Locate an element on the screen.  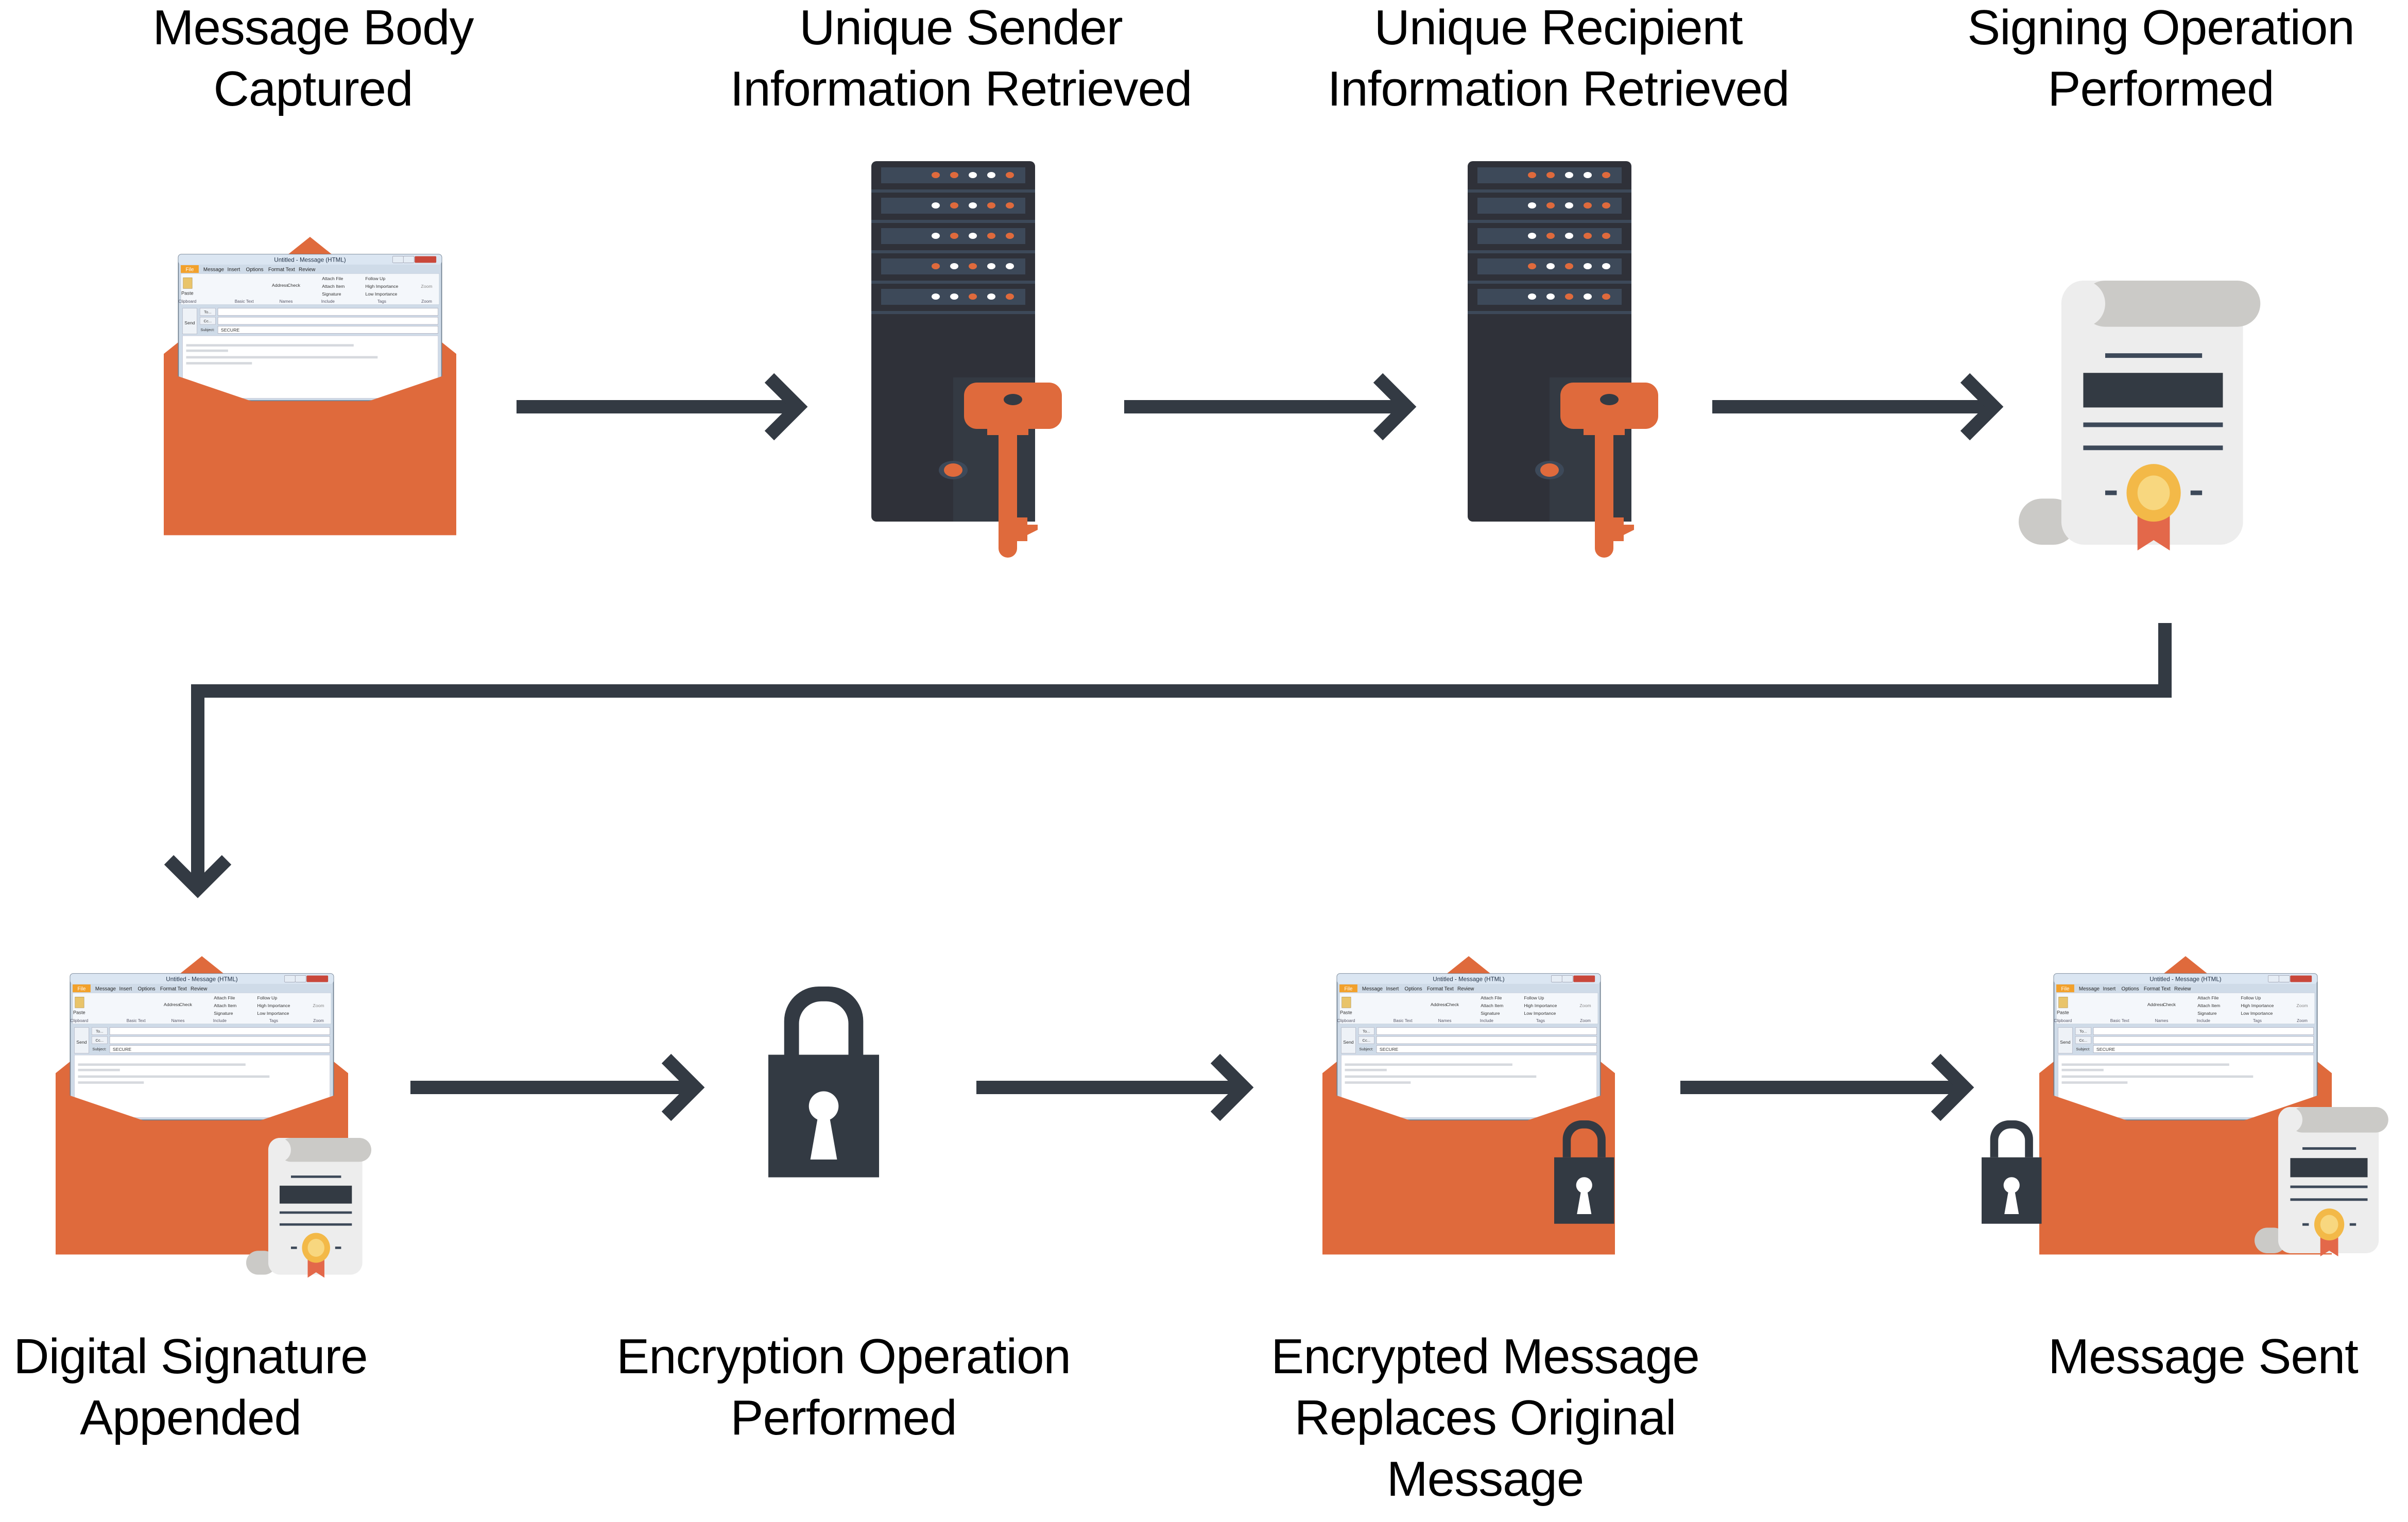
ribbon-tab: Options is located at coordinates (147, 989).